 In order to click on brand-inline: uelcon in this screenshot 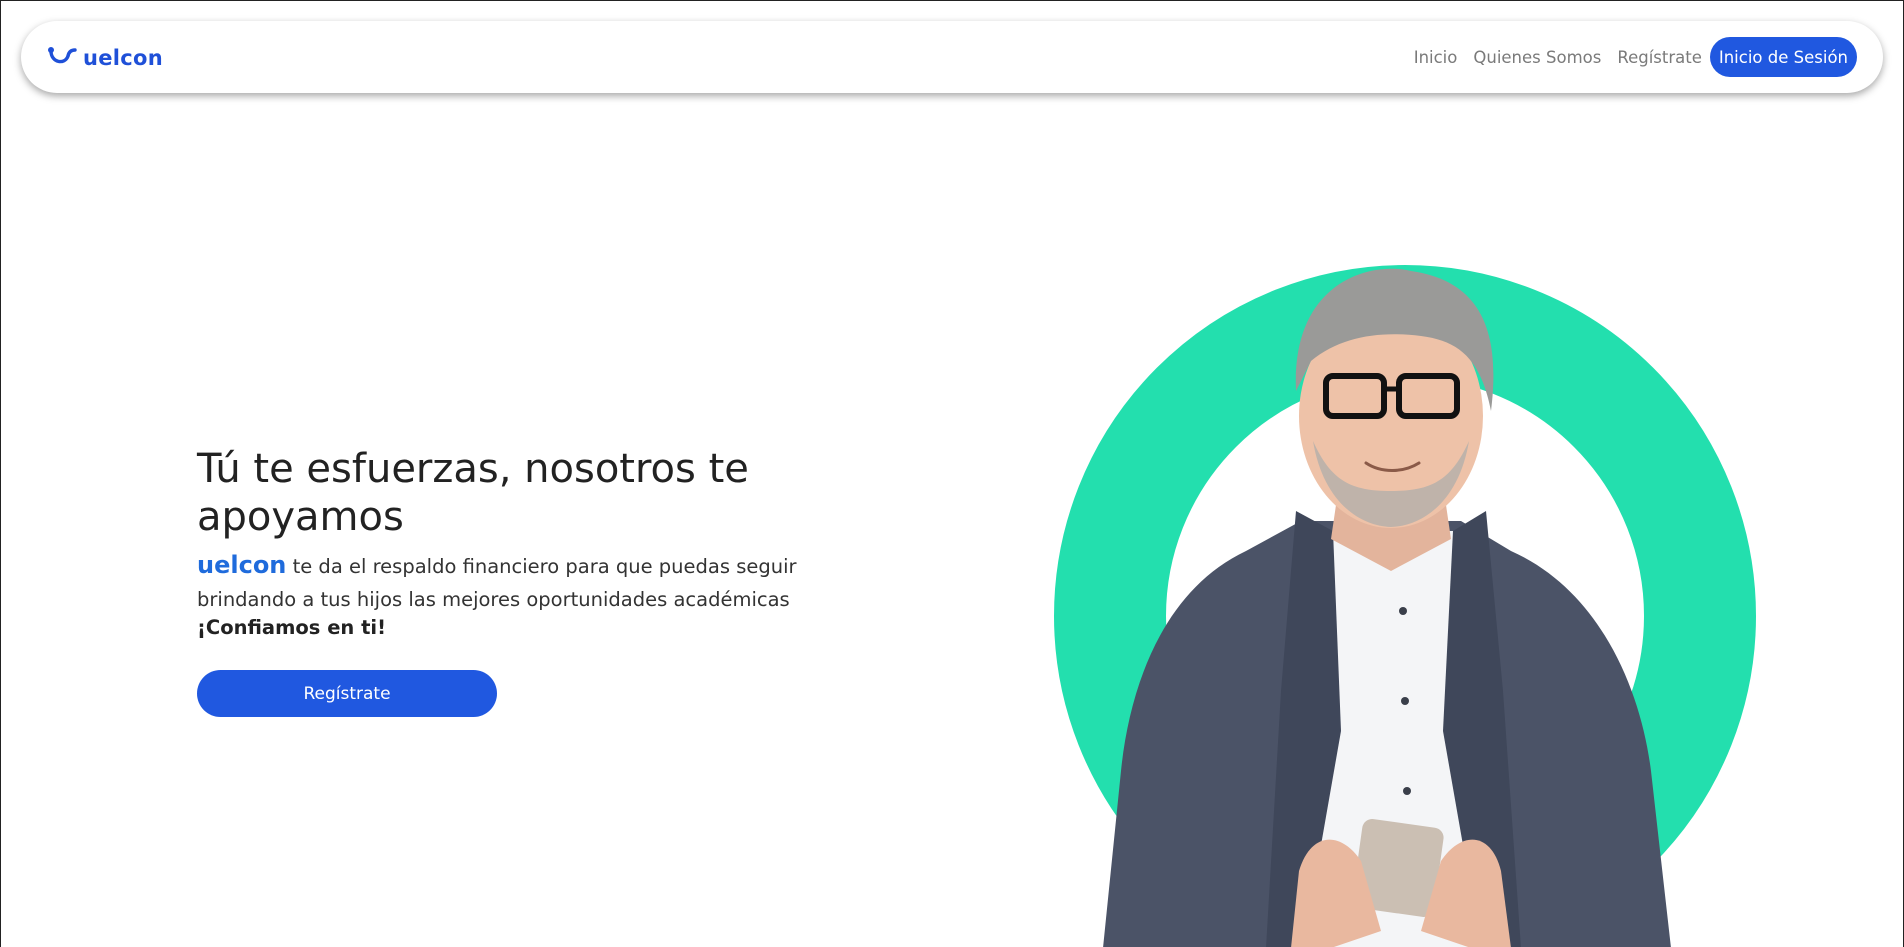, I will do `click(242, 565)`.